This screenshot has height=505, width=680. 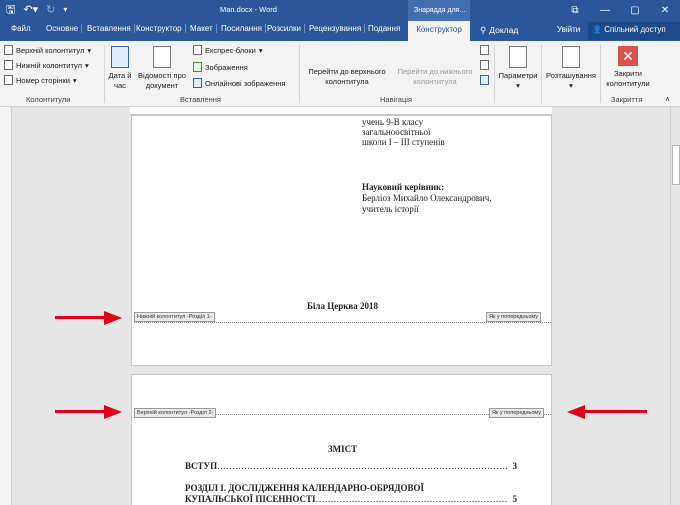 I want to click on share-label: Спільний доступ, so click(x=635, y=29).